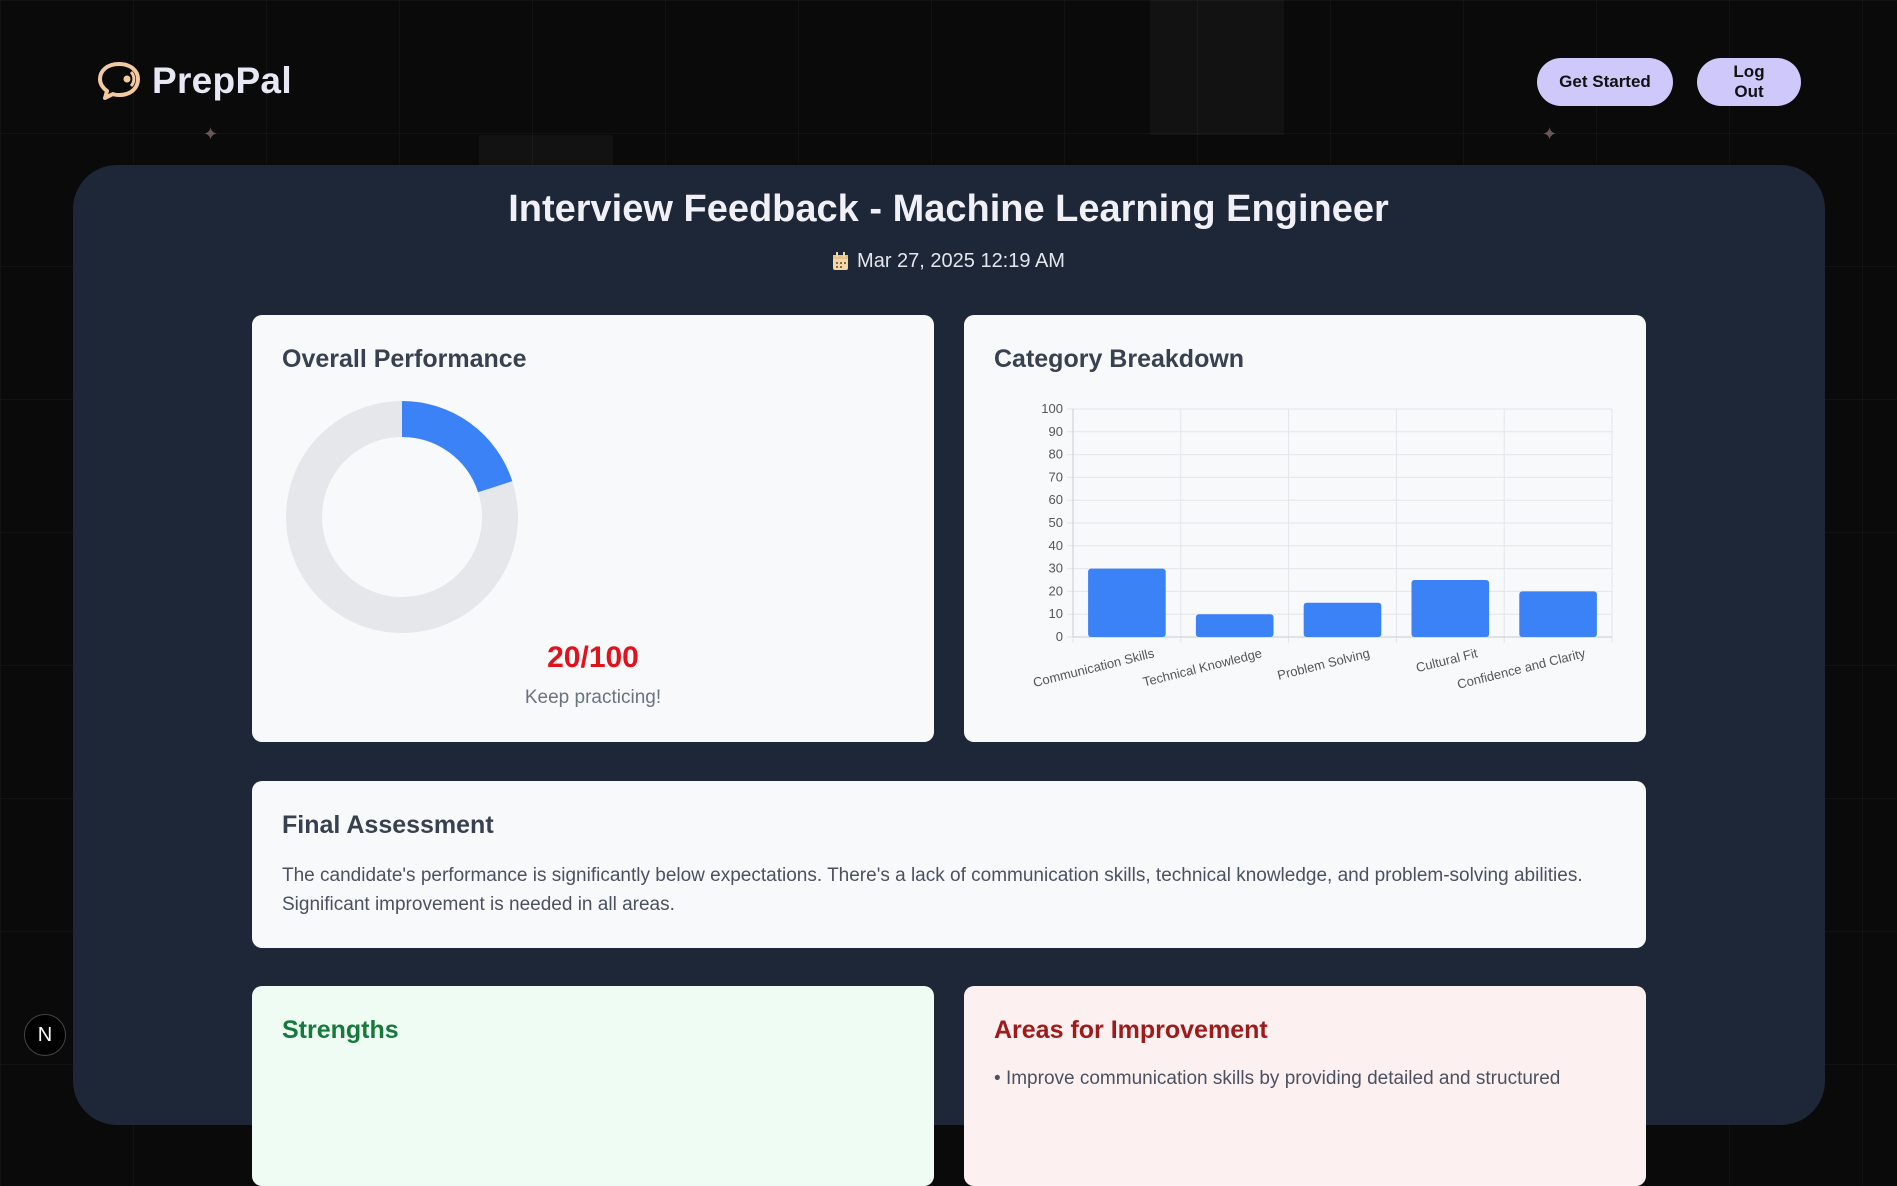 The image size is (1897, 1186). What do you see at coordinates (593, 657) in the screenshot?
I see `score-value: 20/100` at bounding box center [593, 657].